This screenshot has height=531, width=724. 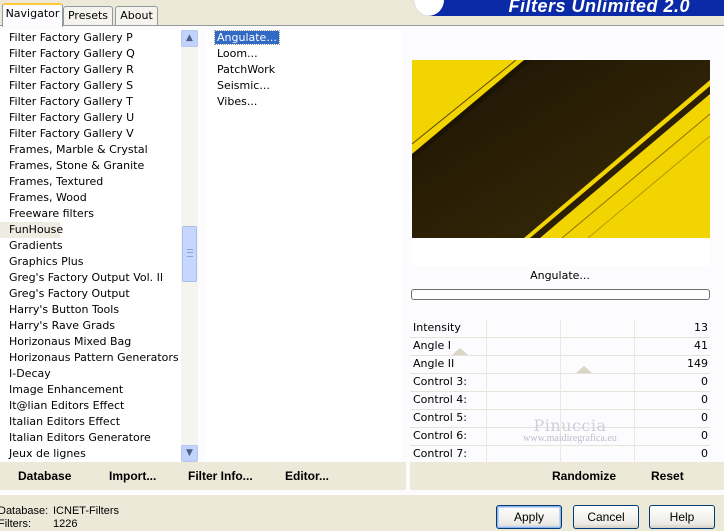 I want to click on tab-presets: Presets, so click(x=88, y=16).